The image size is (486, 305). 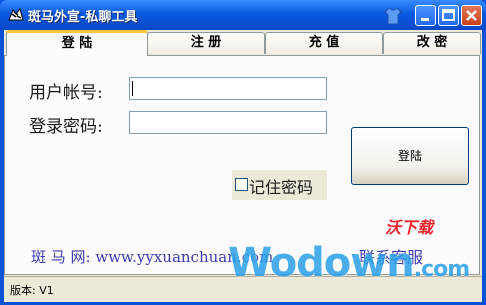 What do you see at coordinates (393, 16) in the screenshot?
I see `shirt-icon` at bounding box center [393, 16].